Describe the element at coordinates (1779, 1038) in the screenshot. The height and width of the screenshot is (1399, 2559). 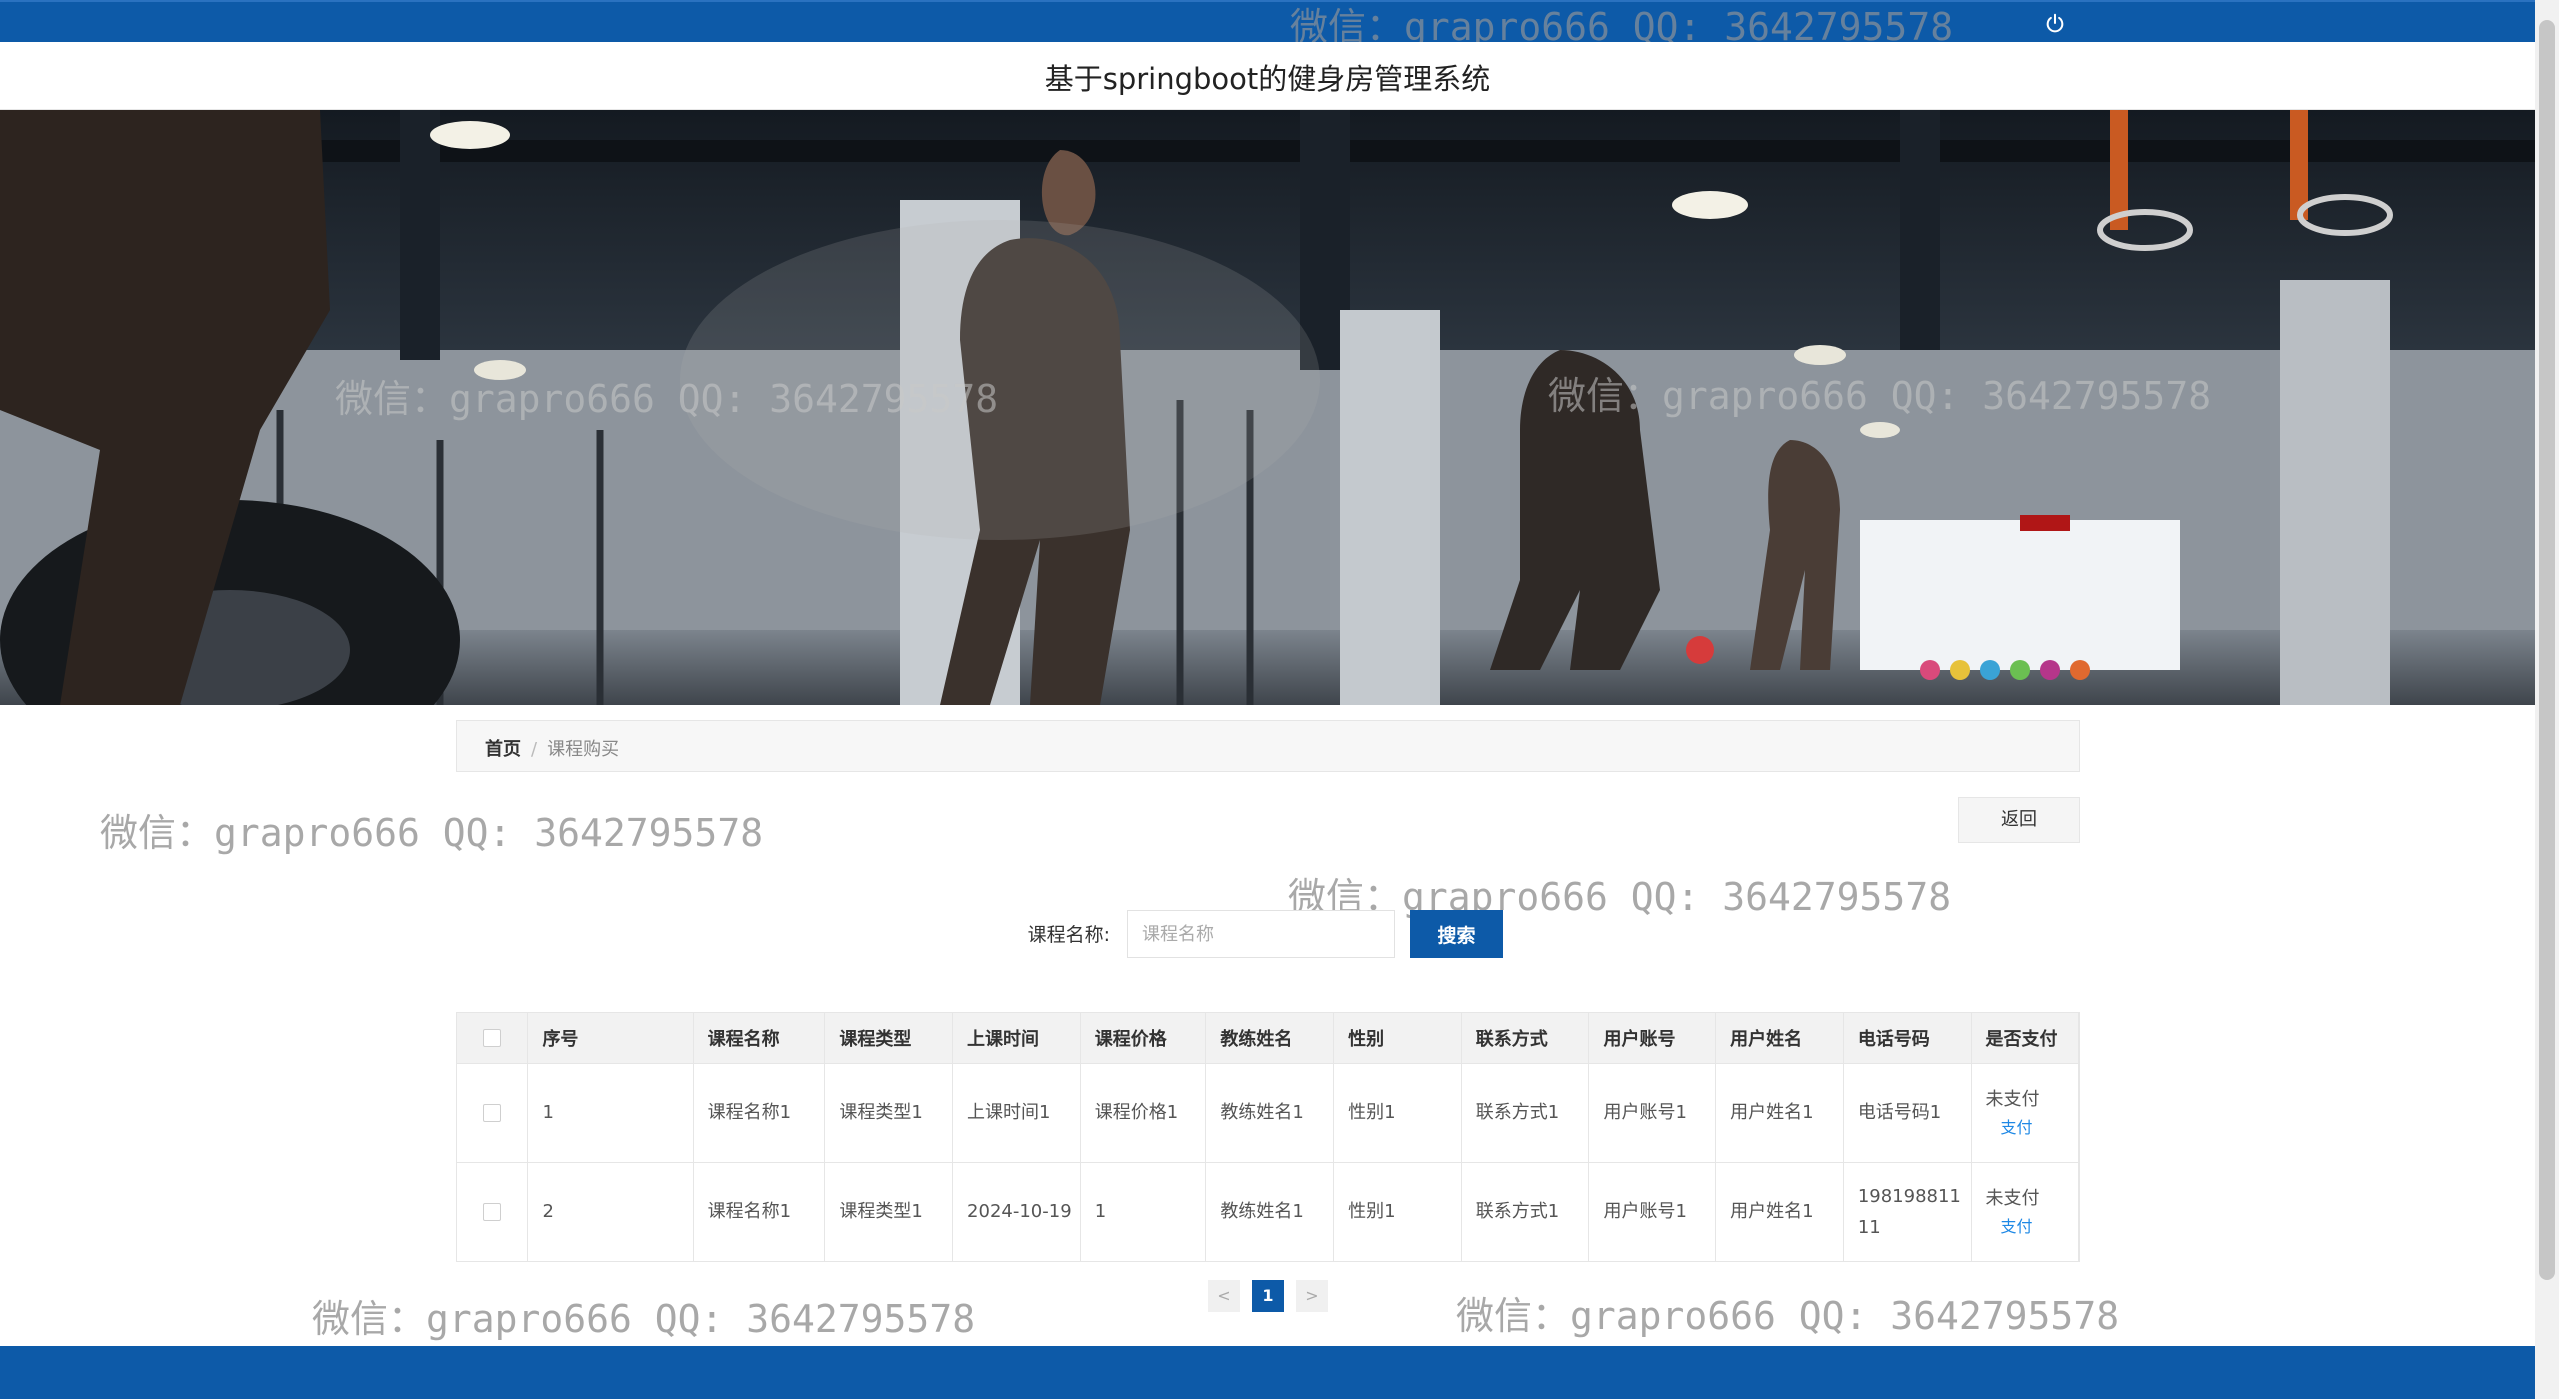
I see `column-header: 用户姓名` at that location.